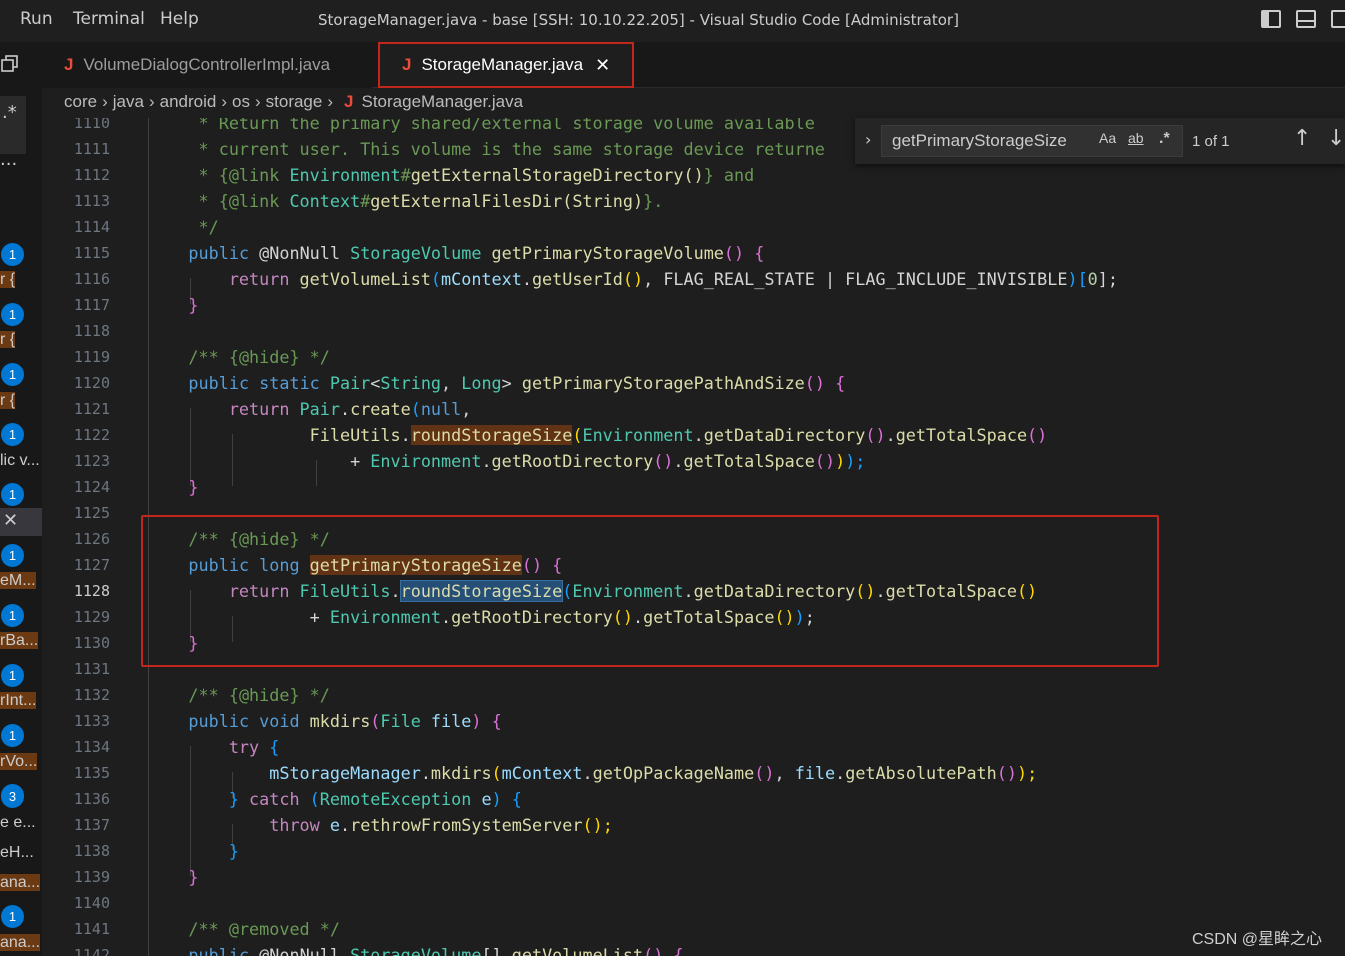  Describe the element at coordinates (91, 695) in the screenshot. I see `line-number: 1132` at that location.